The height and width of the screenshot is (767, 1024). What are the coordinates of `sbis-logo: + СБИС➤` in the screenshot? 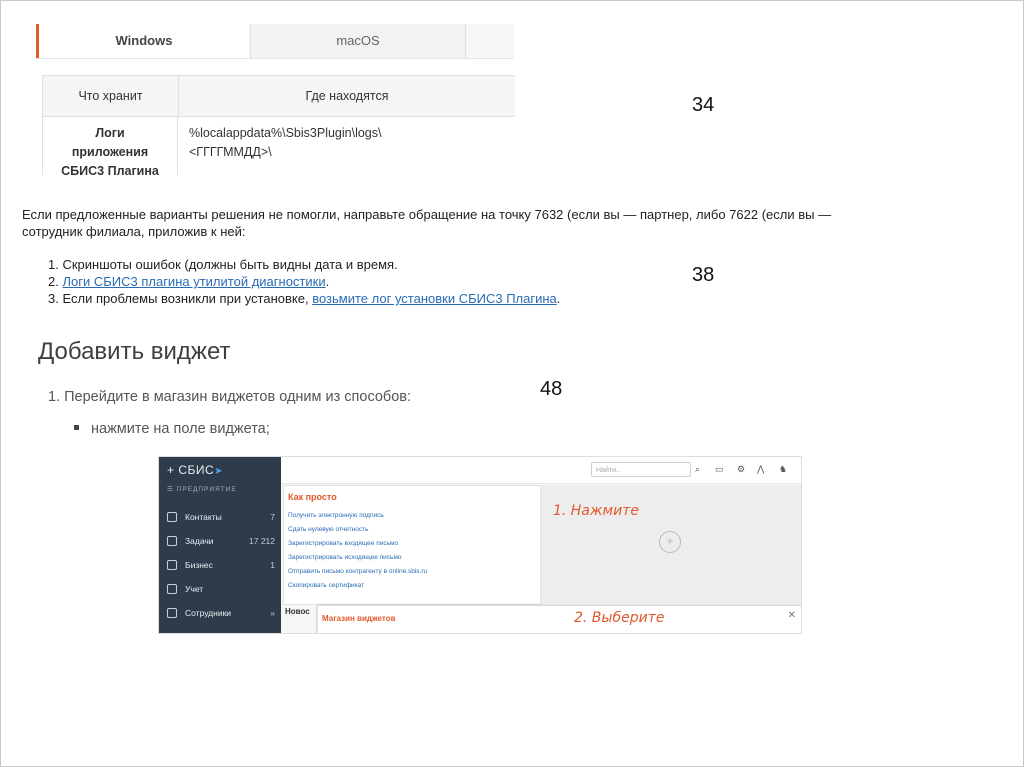 It's located at (195, 470).